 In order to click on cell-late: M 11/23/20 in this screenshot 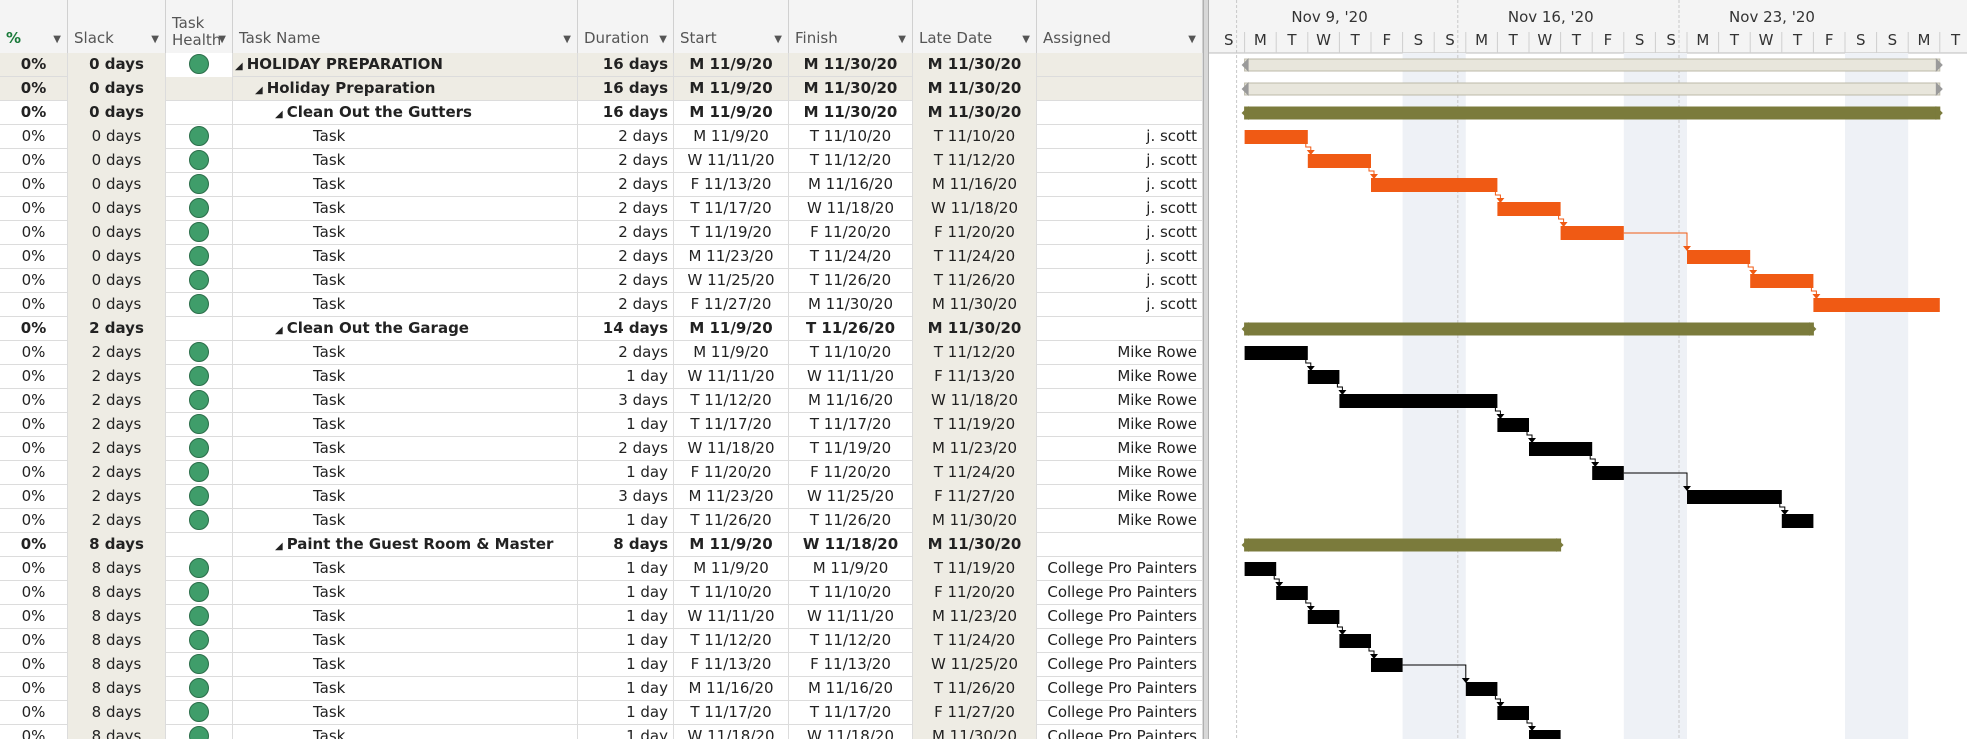, I will do `click(975, 617)`.